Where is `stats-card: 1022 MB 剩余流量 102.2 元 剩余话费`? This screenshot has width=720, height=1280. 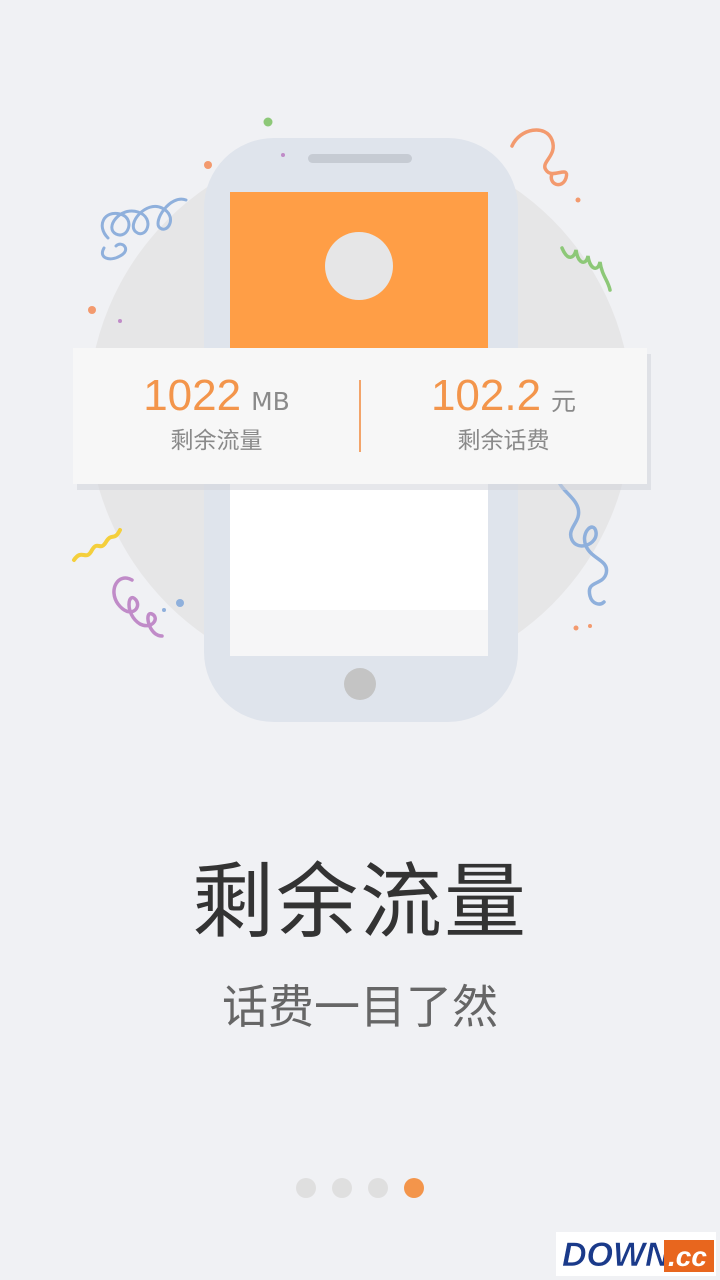
stats-card: 1022 MB 剩余流量 102.2 元 剩余话费 is located at coordinates (360, 416).